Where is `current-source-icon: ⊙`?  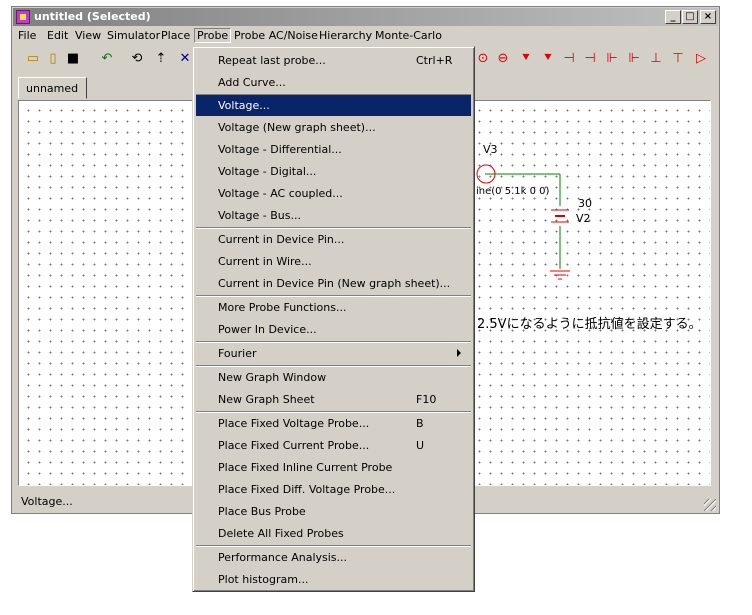 current-source-icon: ⊙ is located at coordinates (483, 59).